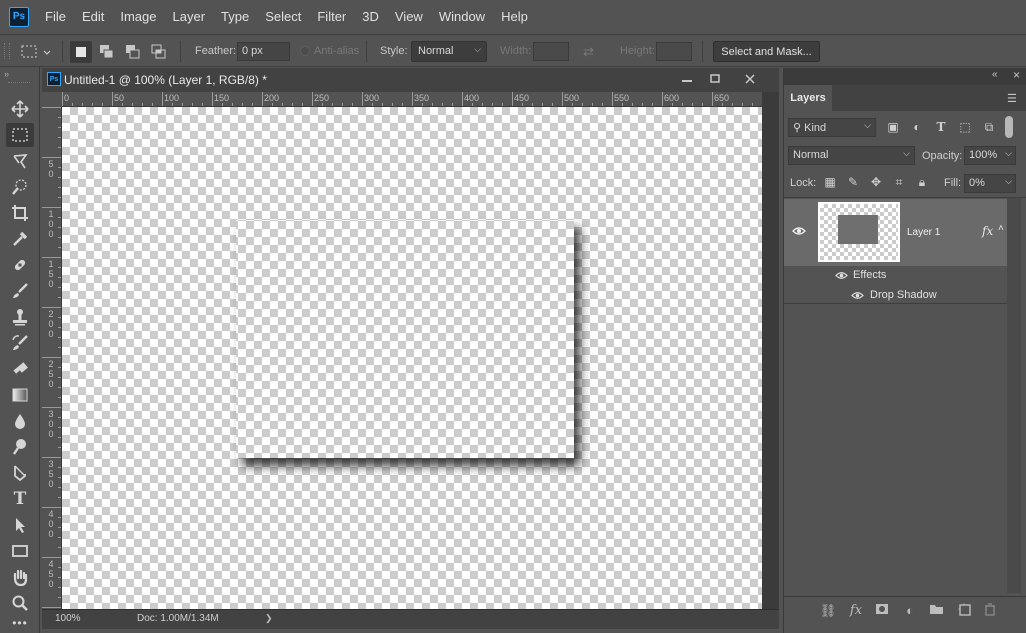 Image resolution: width=1026 pixels, height=633 pixels. I want to click on collapse-panel-icon: «, so click(995, 74).